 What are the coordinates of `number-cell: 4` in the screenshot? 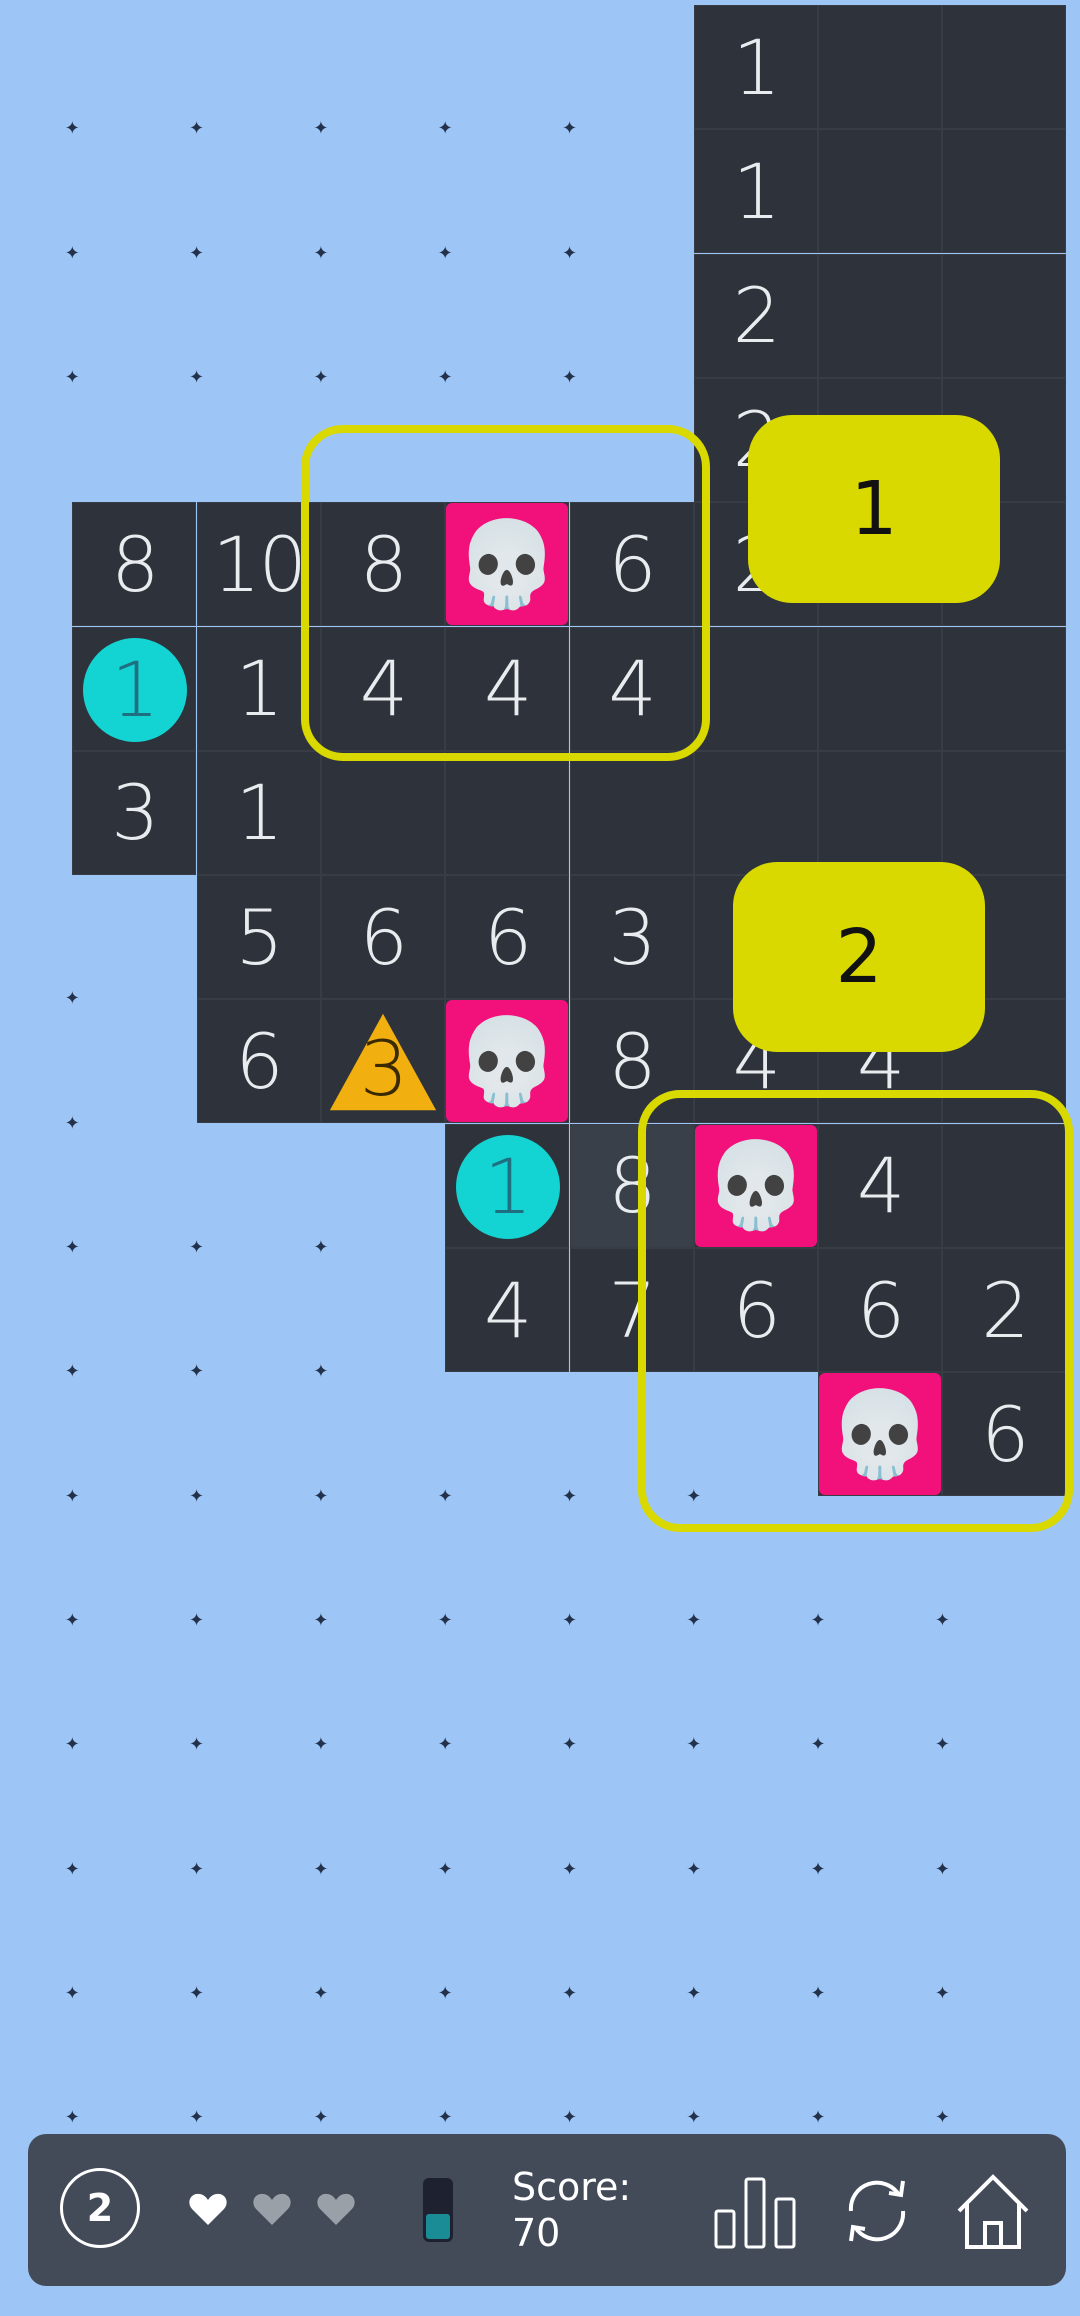 It's located at (507, 1310).